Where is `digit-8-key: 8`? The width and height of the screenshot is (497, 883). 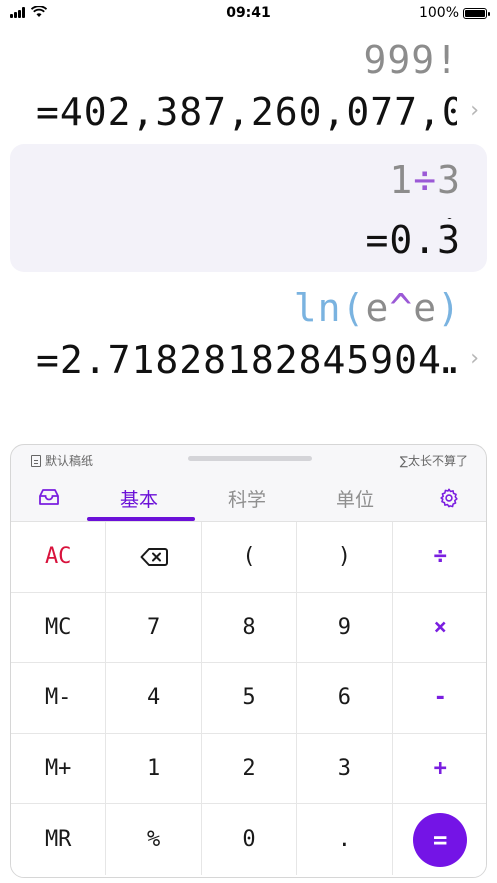
digit-8-key: 8 is located at coordinates (249, 628).